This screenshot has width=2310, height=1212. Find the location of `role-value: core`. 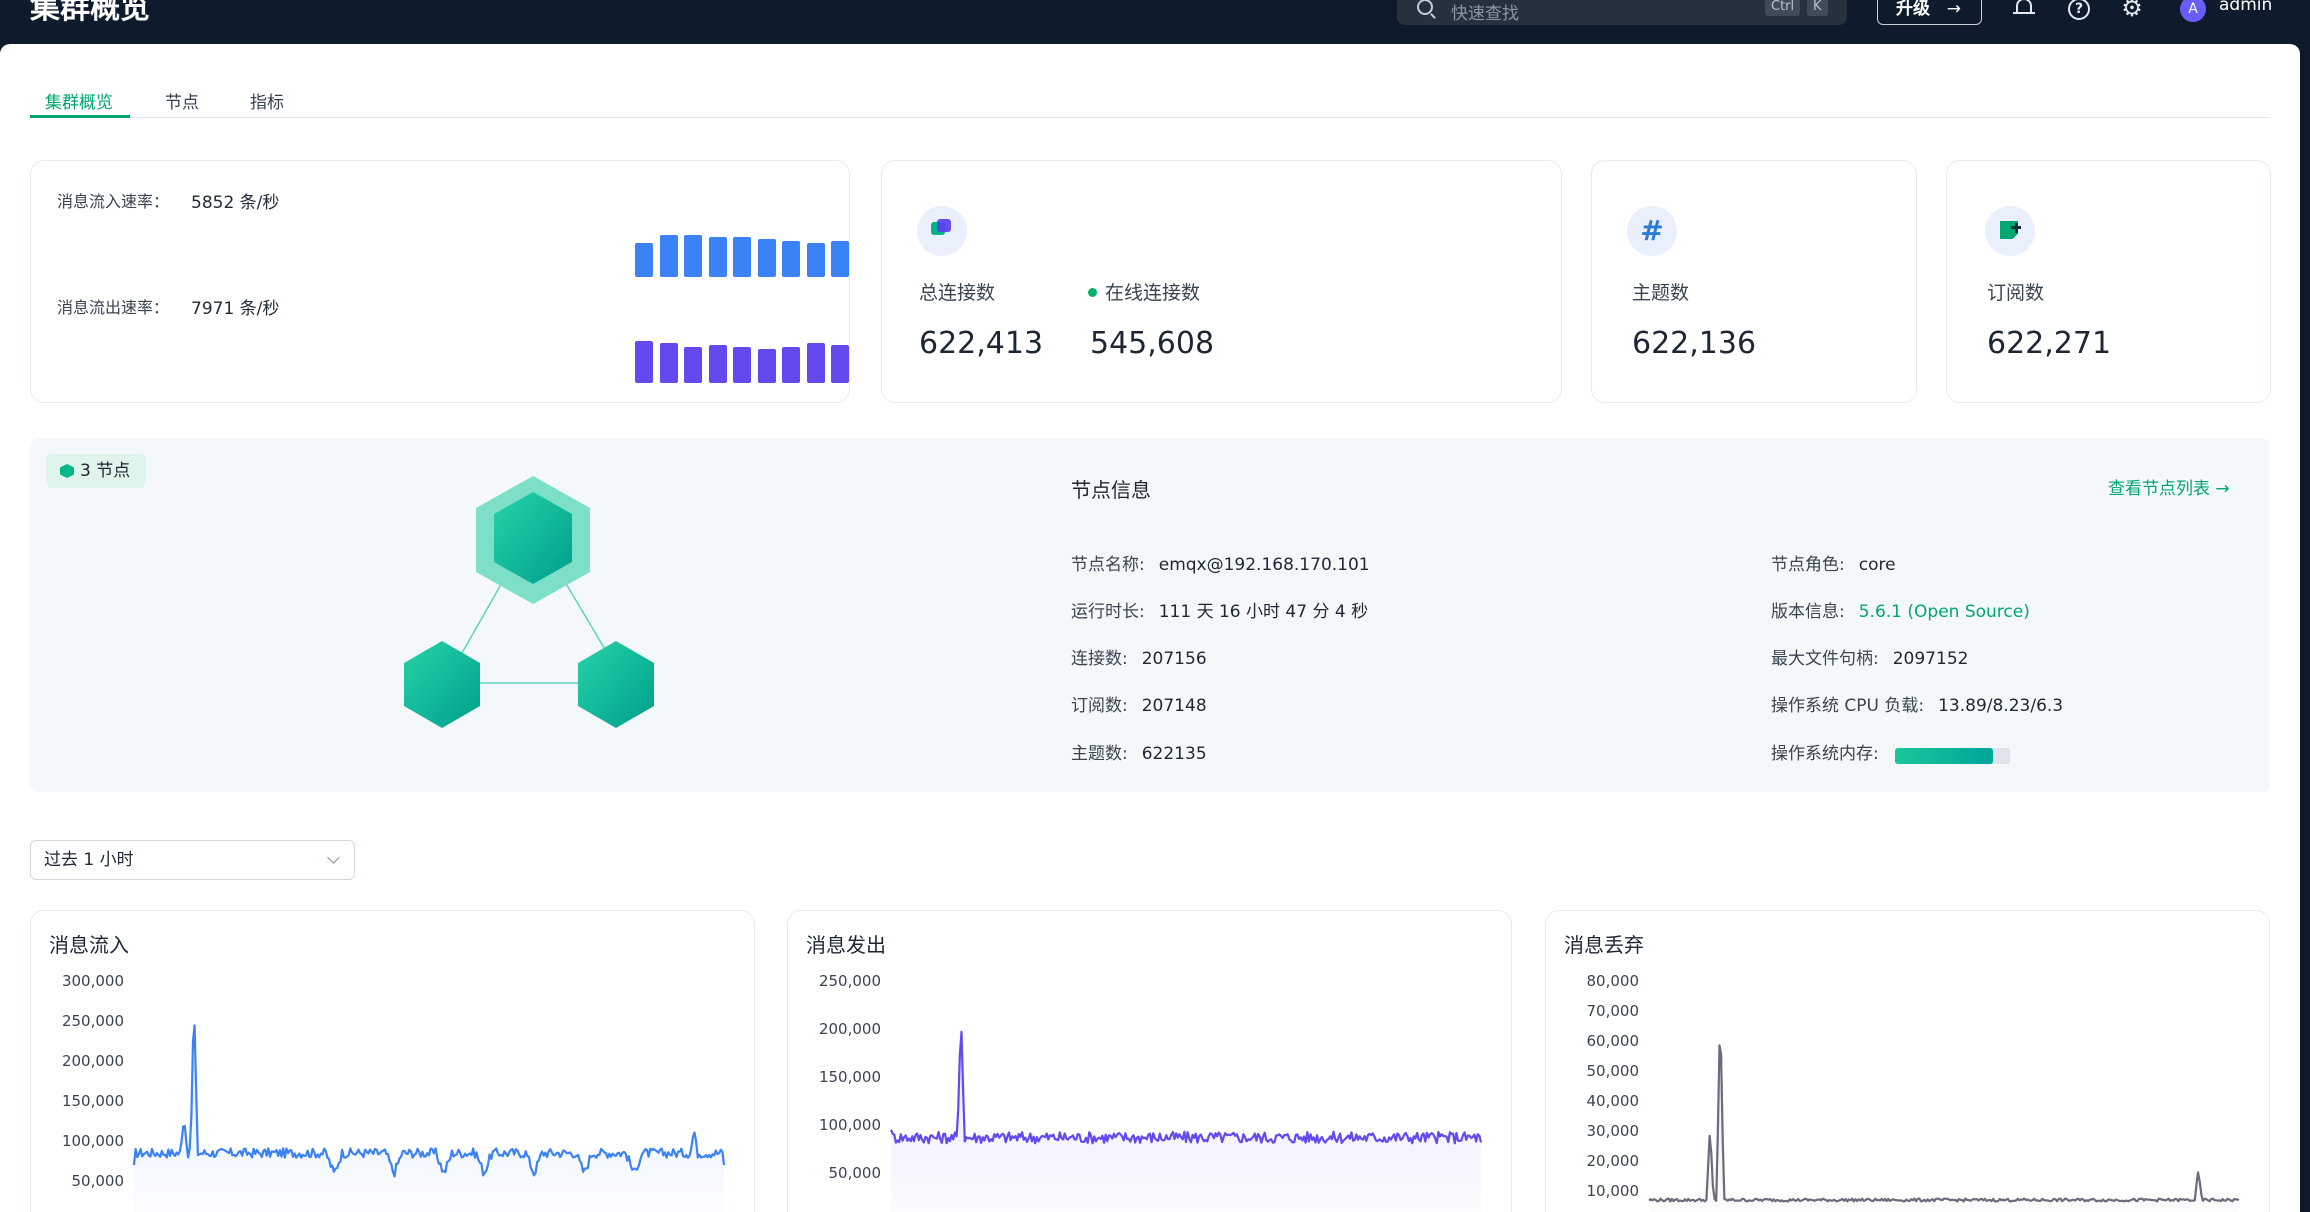

role-value: core is located at coordinates (1877, 565).